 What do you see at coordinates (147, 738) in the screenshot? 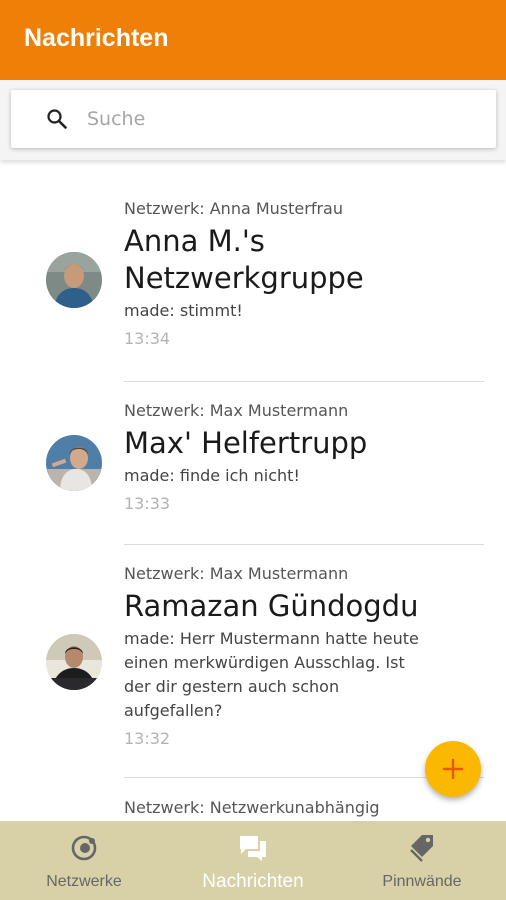
I see `conversation-time: 13:32` at bounding box center [147, 738].